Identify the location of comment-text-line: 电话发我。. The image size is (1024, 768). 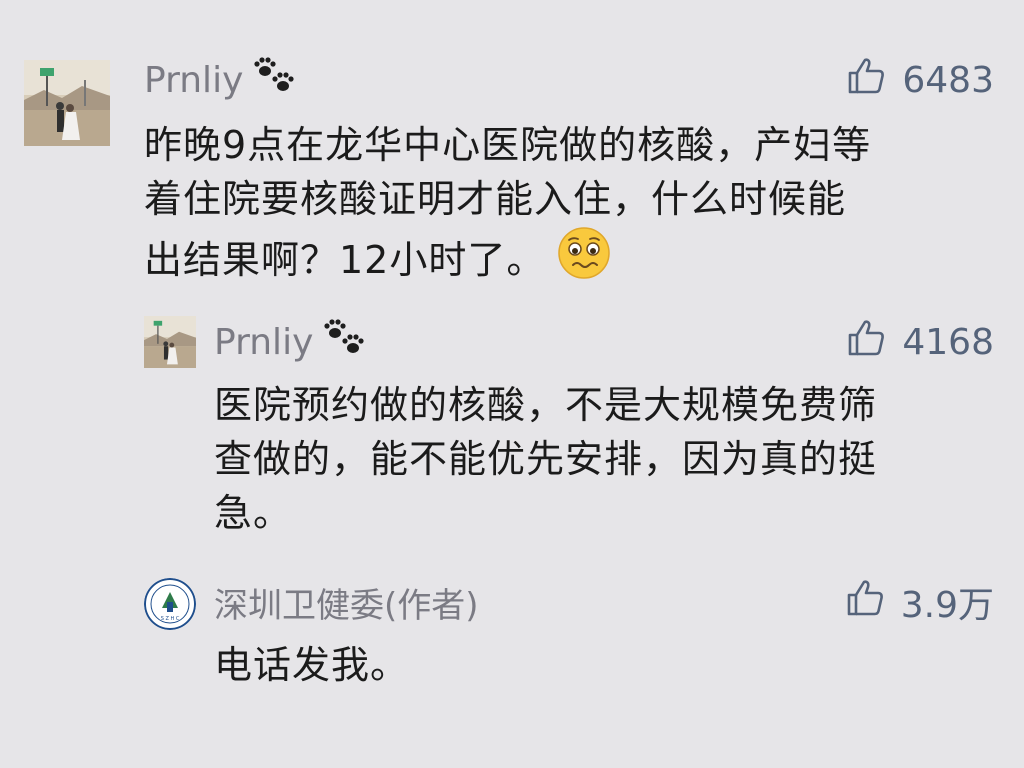
(312, 665).